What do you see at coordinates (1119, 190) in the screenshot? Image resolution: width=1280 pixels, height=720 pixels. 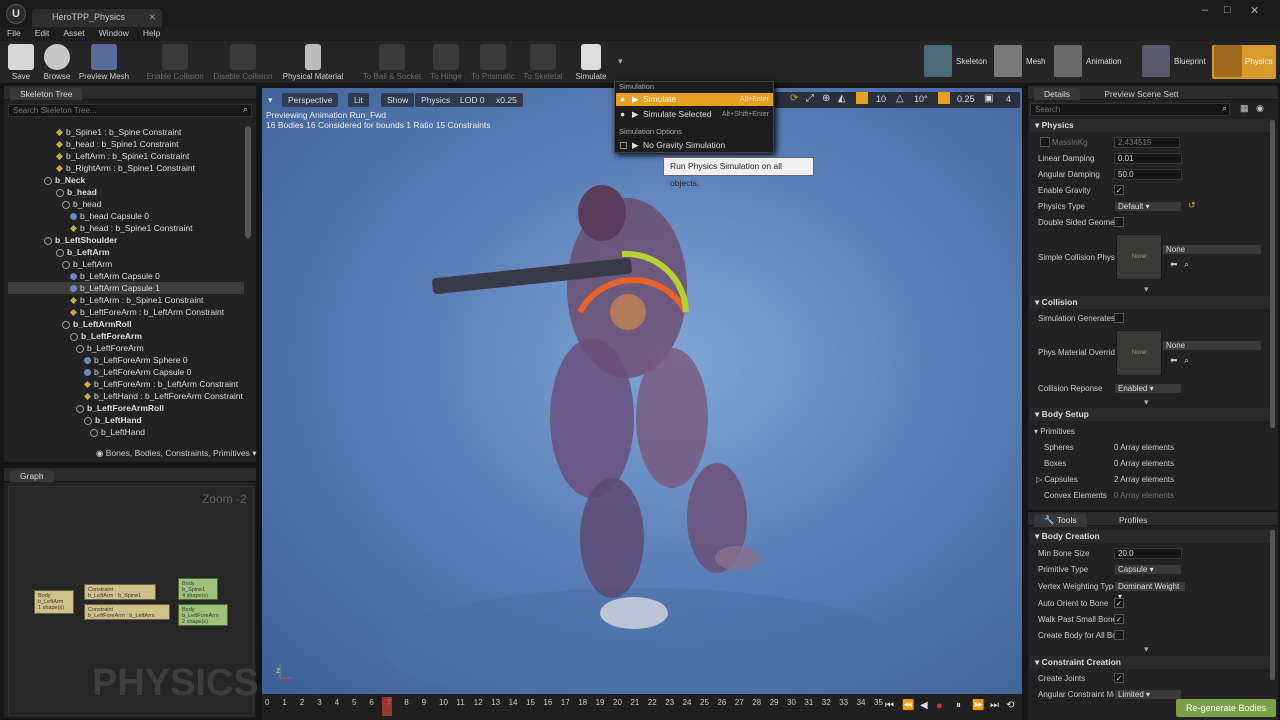 I see `enable-gravity-checkbox: ✓` at bounding box center [1119, 190].